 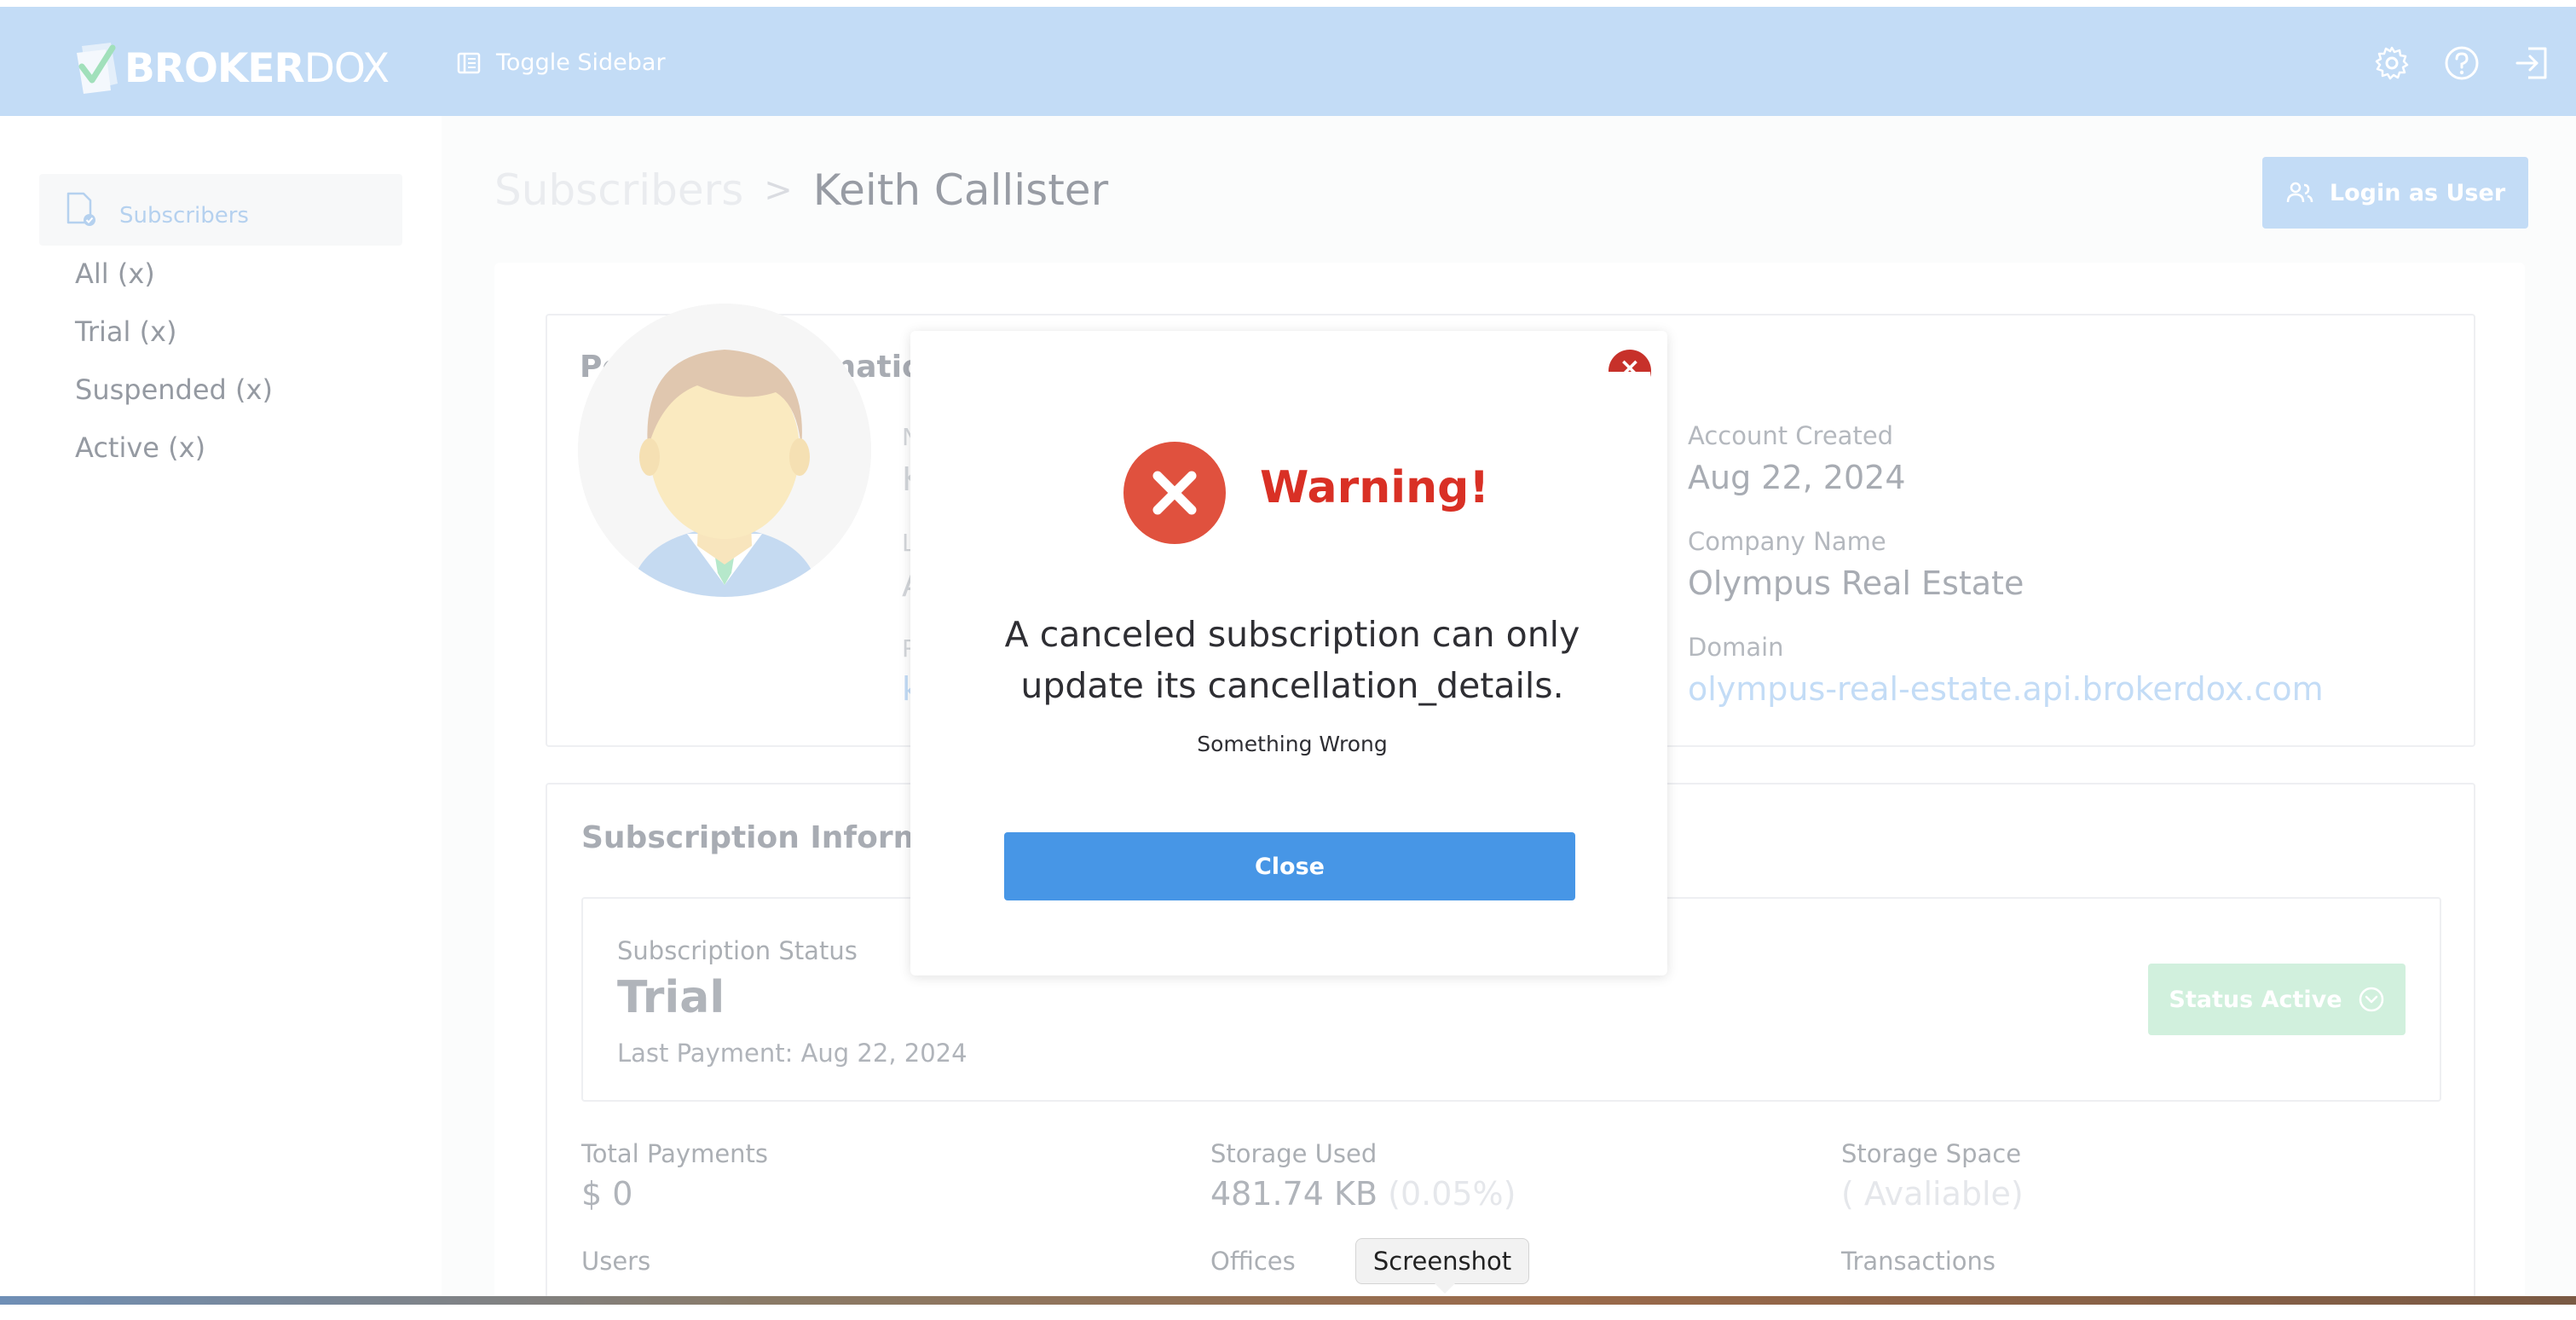 I want to click on screenshot-tooltip: Screenshot, so click(x=1442, y=1266).